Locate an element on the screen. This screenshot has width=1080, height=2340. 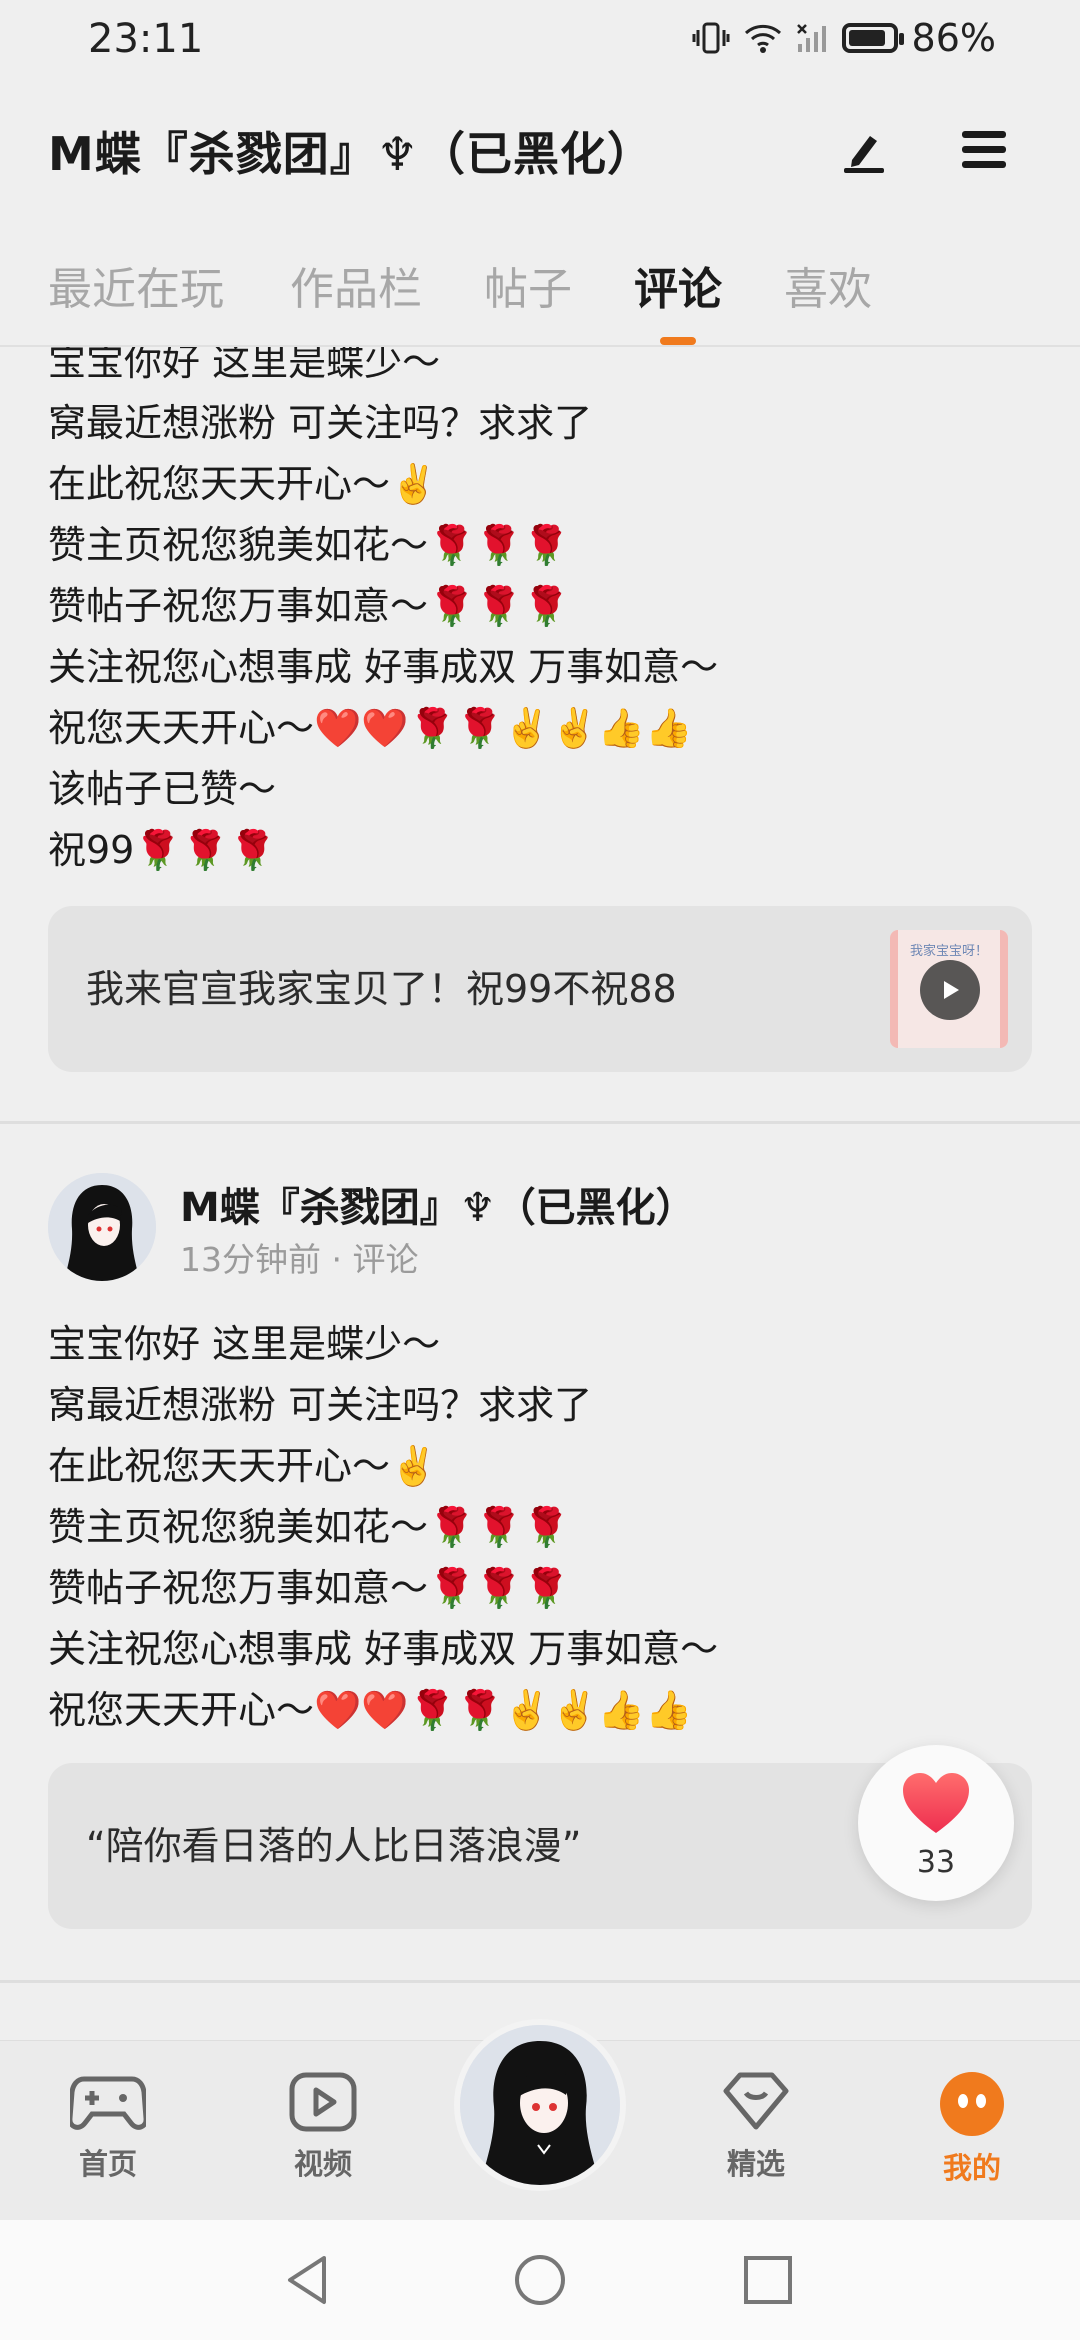
menu-icon is located at coordinates (984, 149).